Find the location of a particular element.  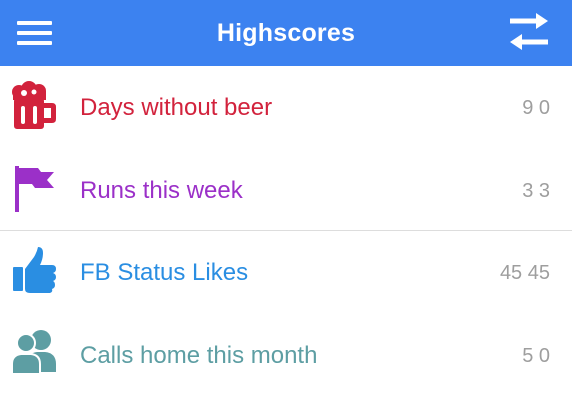

score-label: Runs this week is located at coordinates (161, 190).